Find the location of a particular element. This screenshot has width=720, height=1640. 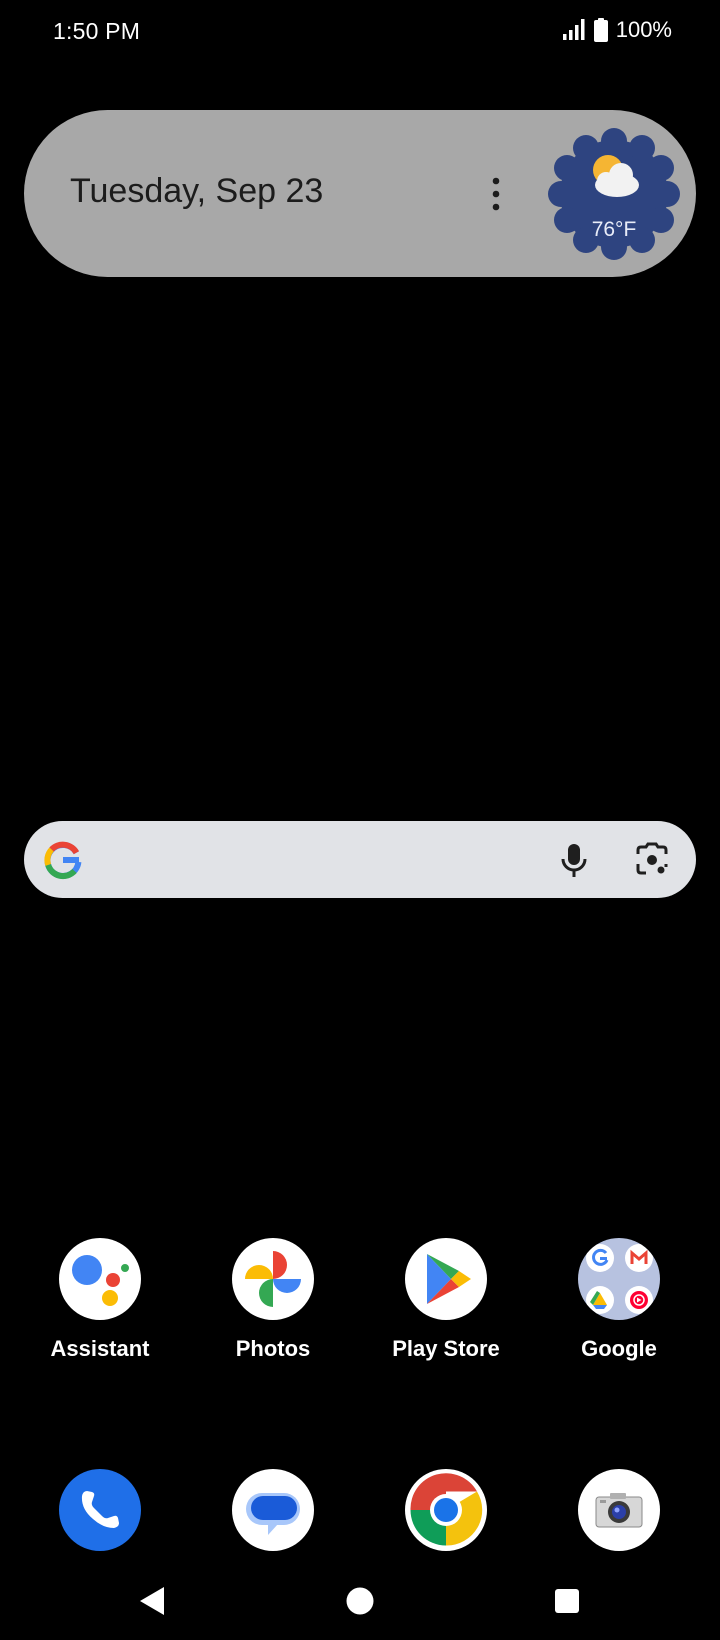

weather-badge: 76°F is located at coordinates (614, 194).